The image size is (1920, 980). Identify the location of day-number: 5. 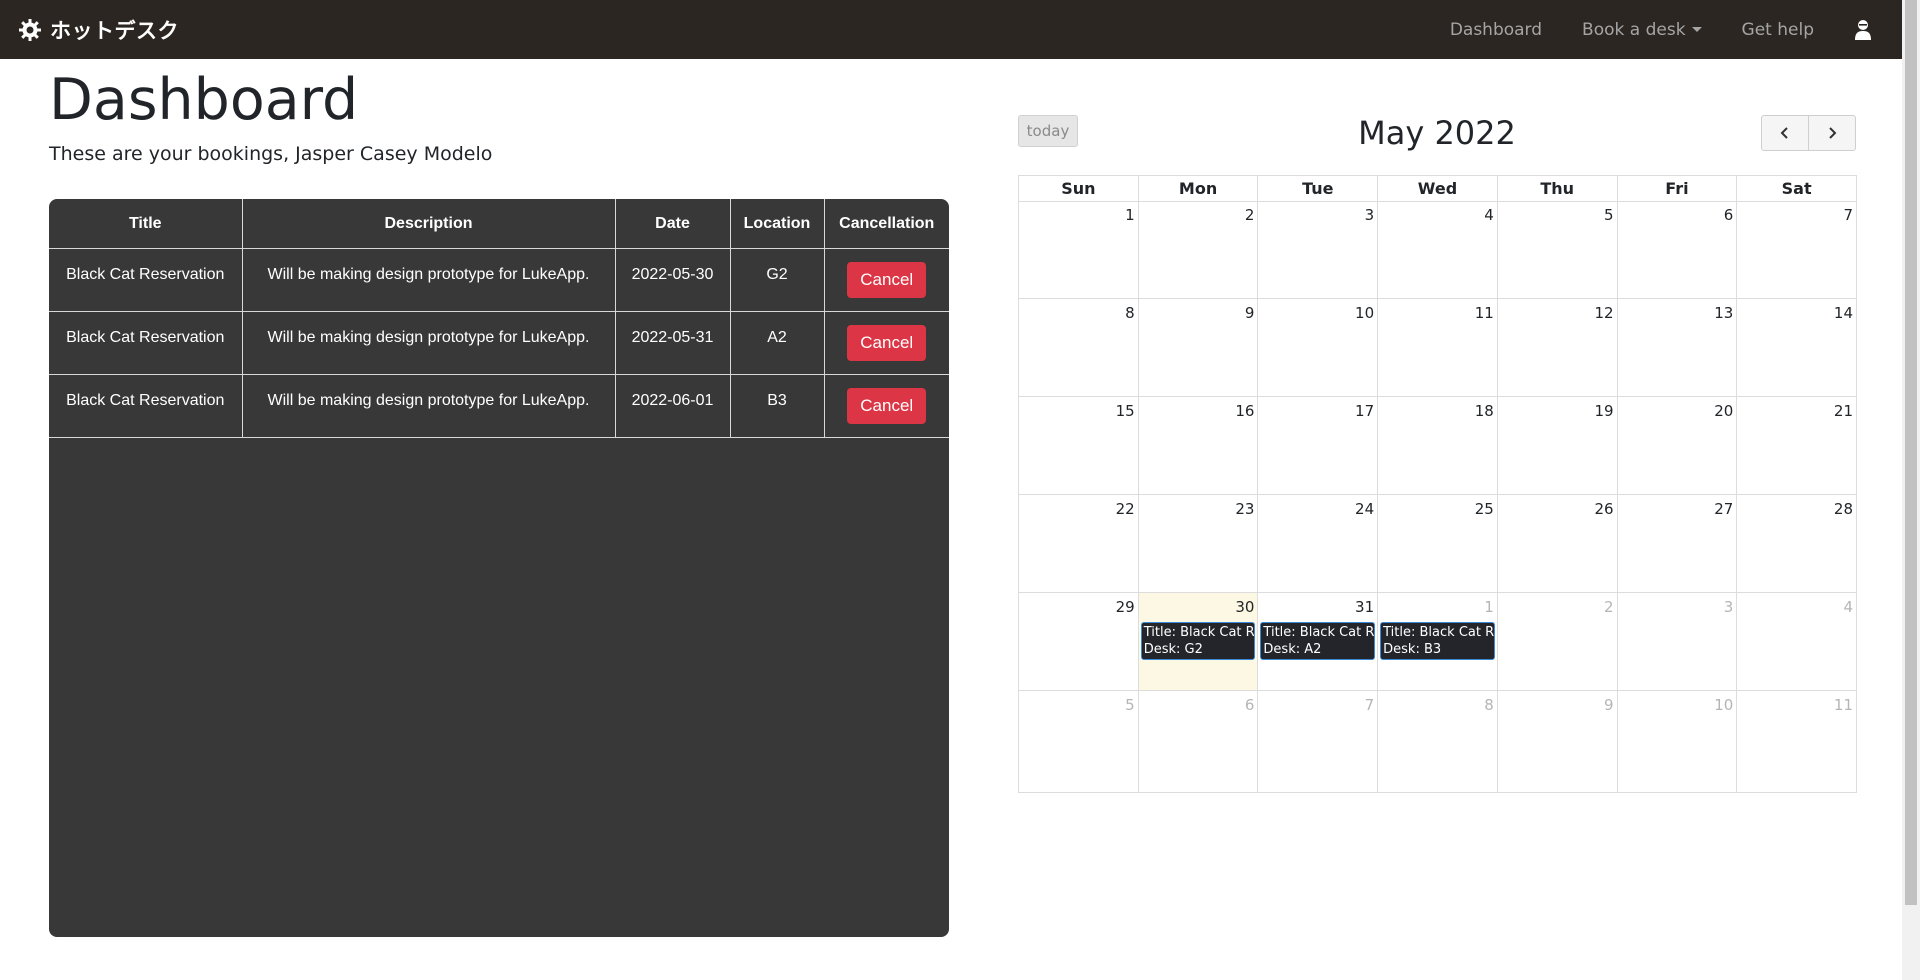
(1609, 215).